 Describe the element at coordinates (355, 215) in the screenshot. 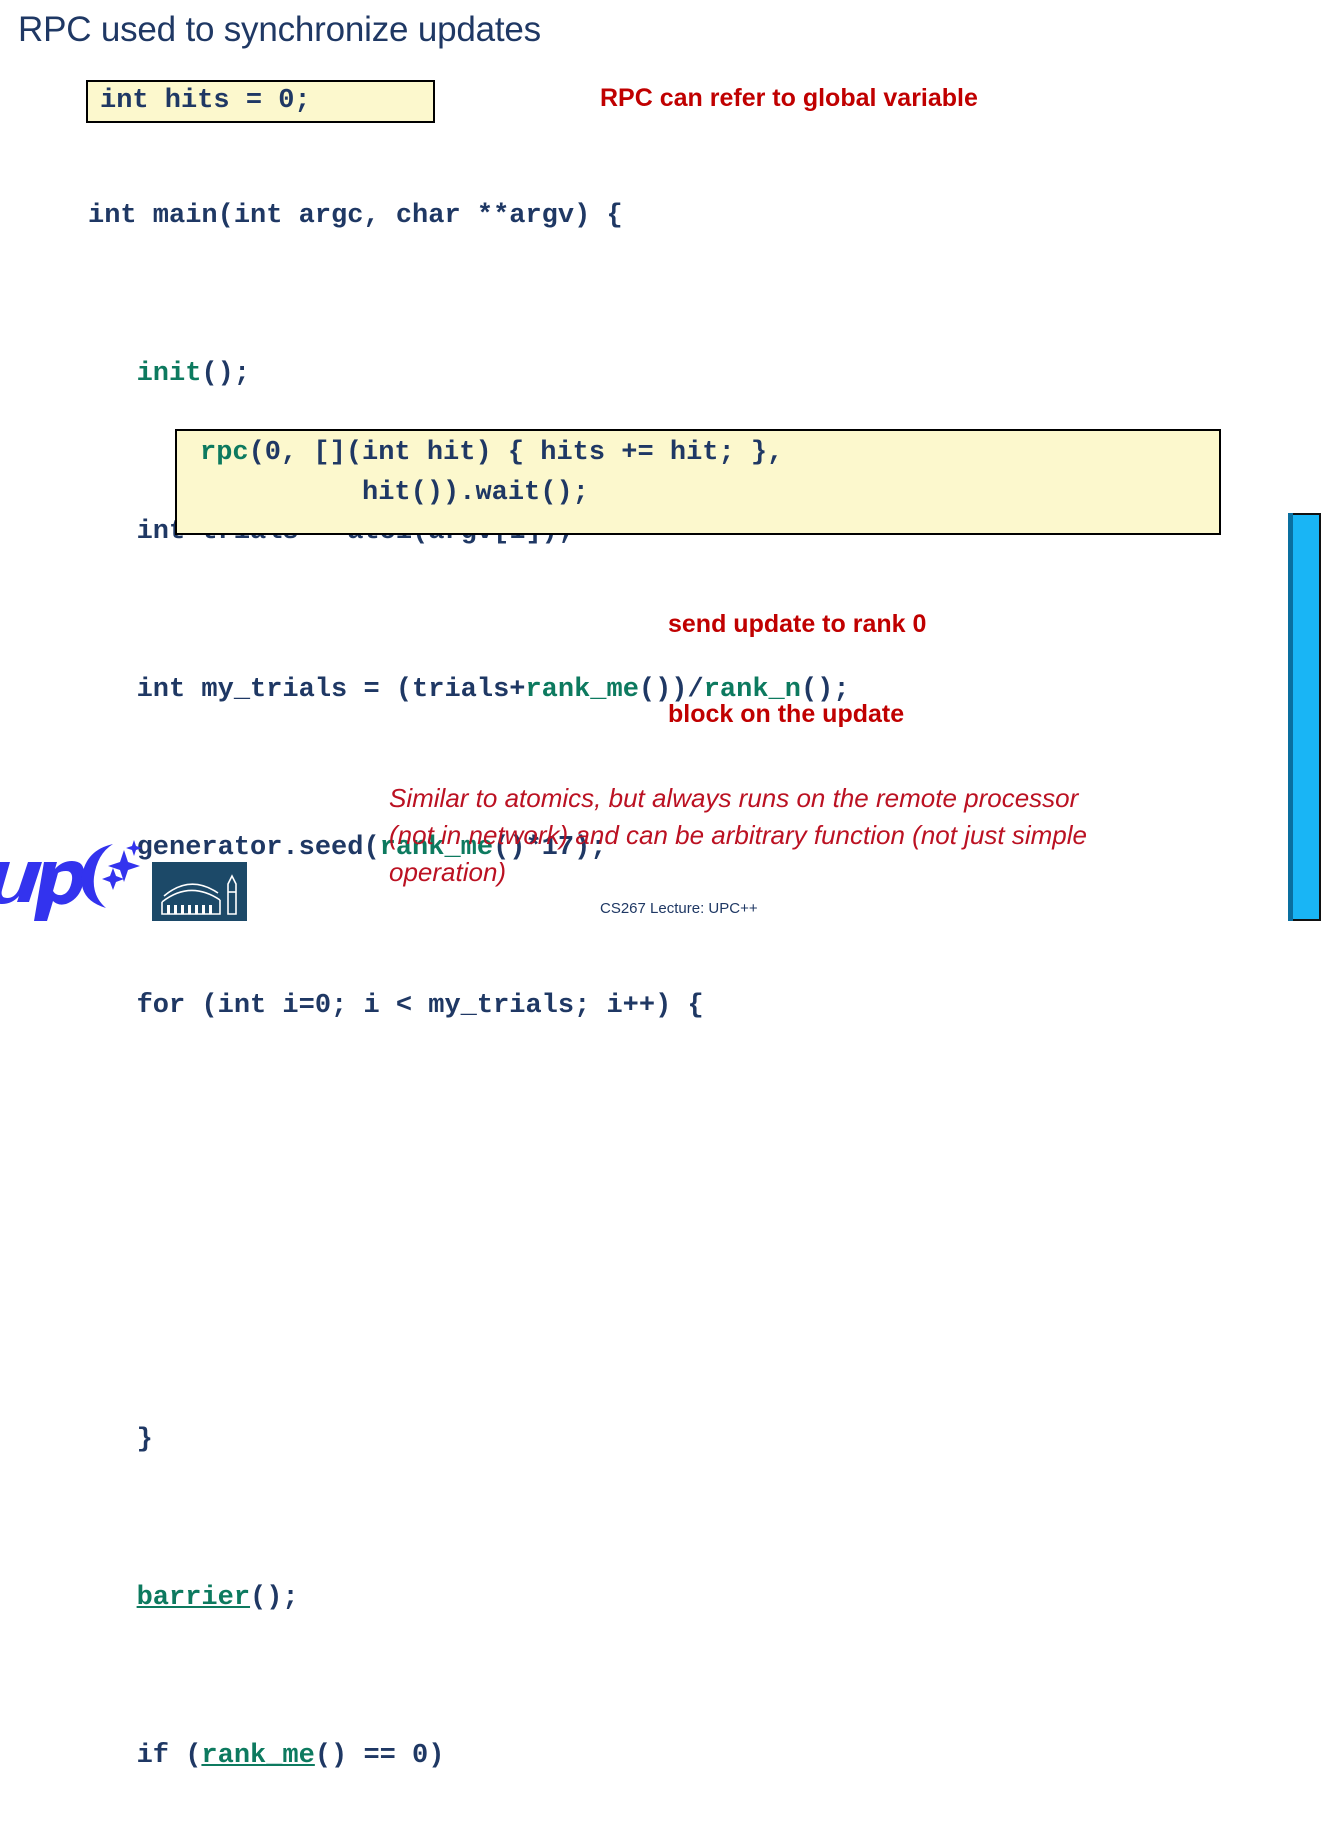

I see `code-line-main: int main(int argc, char **argv) {` at that location.